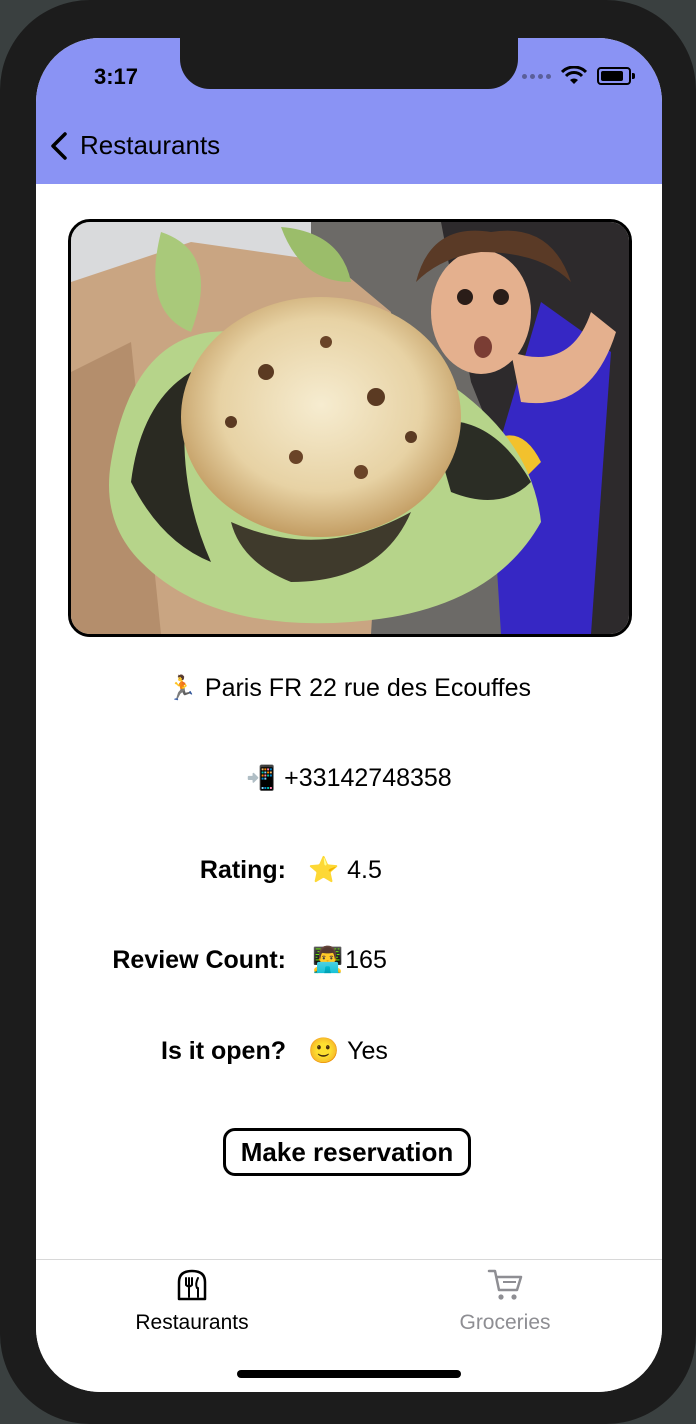 This screenshot has height=1424, width=696. I want to click on navigation-header: 3:17 Restaurants, so click(349, 111).